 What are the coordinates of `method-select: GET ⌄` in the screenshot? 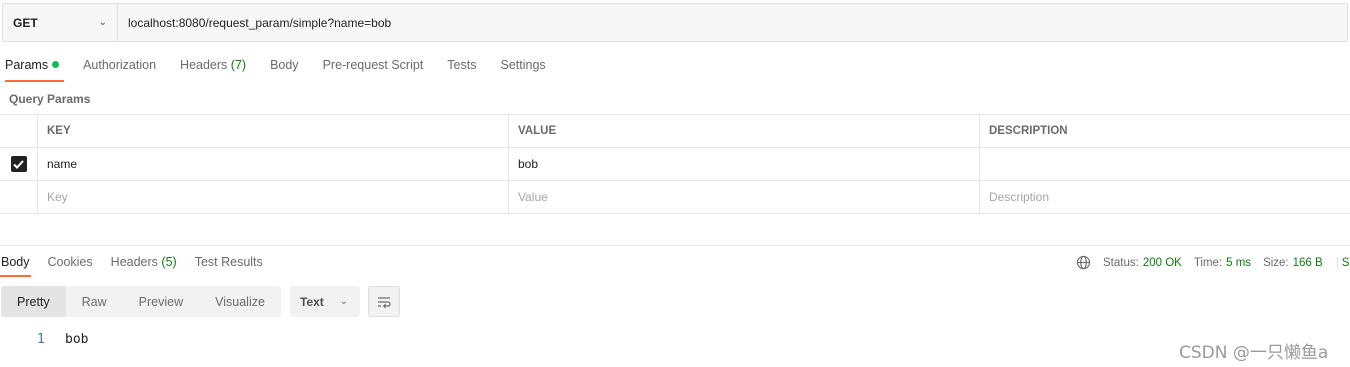 It's located at (60, 22).